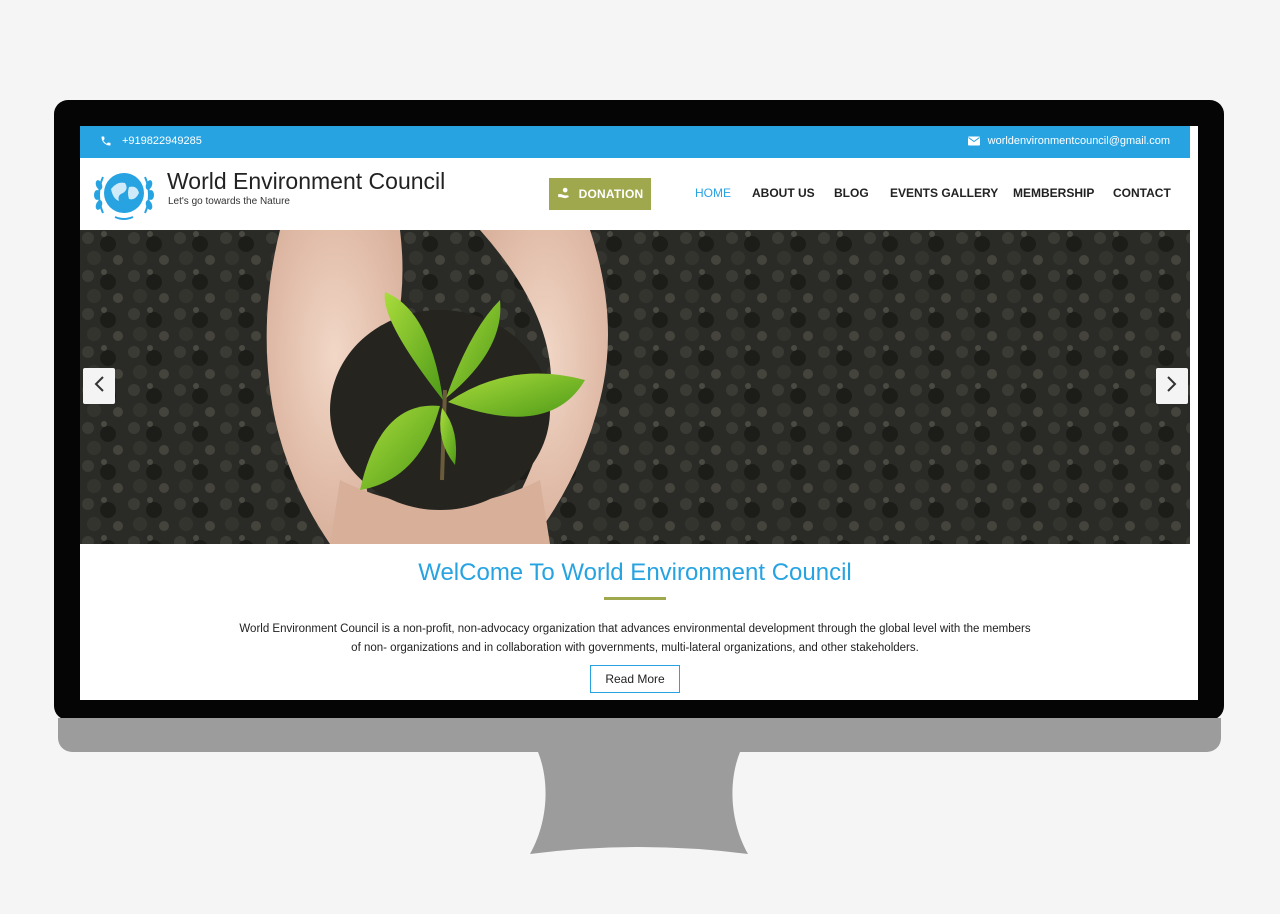 The height and width of the screenshot is (914, 1280). Describe the element at coordinates (639, 803) in the screenshot. I see `monitor-stand` at that location.